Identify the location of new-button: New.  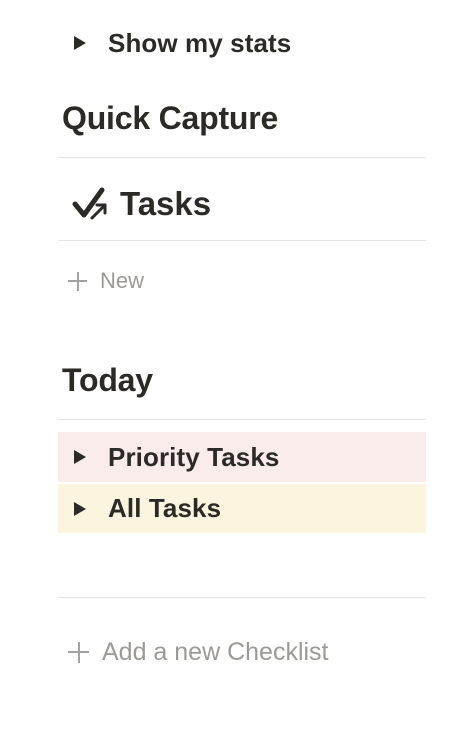
(106, 281).